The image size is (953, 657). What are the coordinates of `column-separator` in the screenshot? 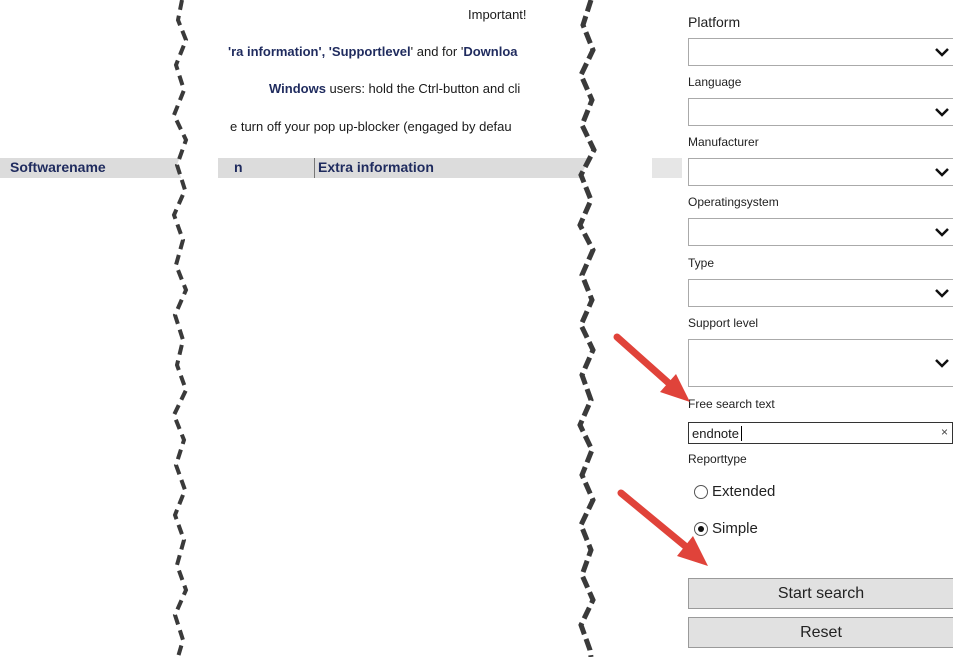 It's located at (314, 168).